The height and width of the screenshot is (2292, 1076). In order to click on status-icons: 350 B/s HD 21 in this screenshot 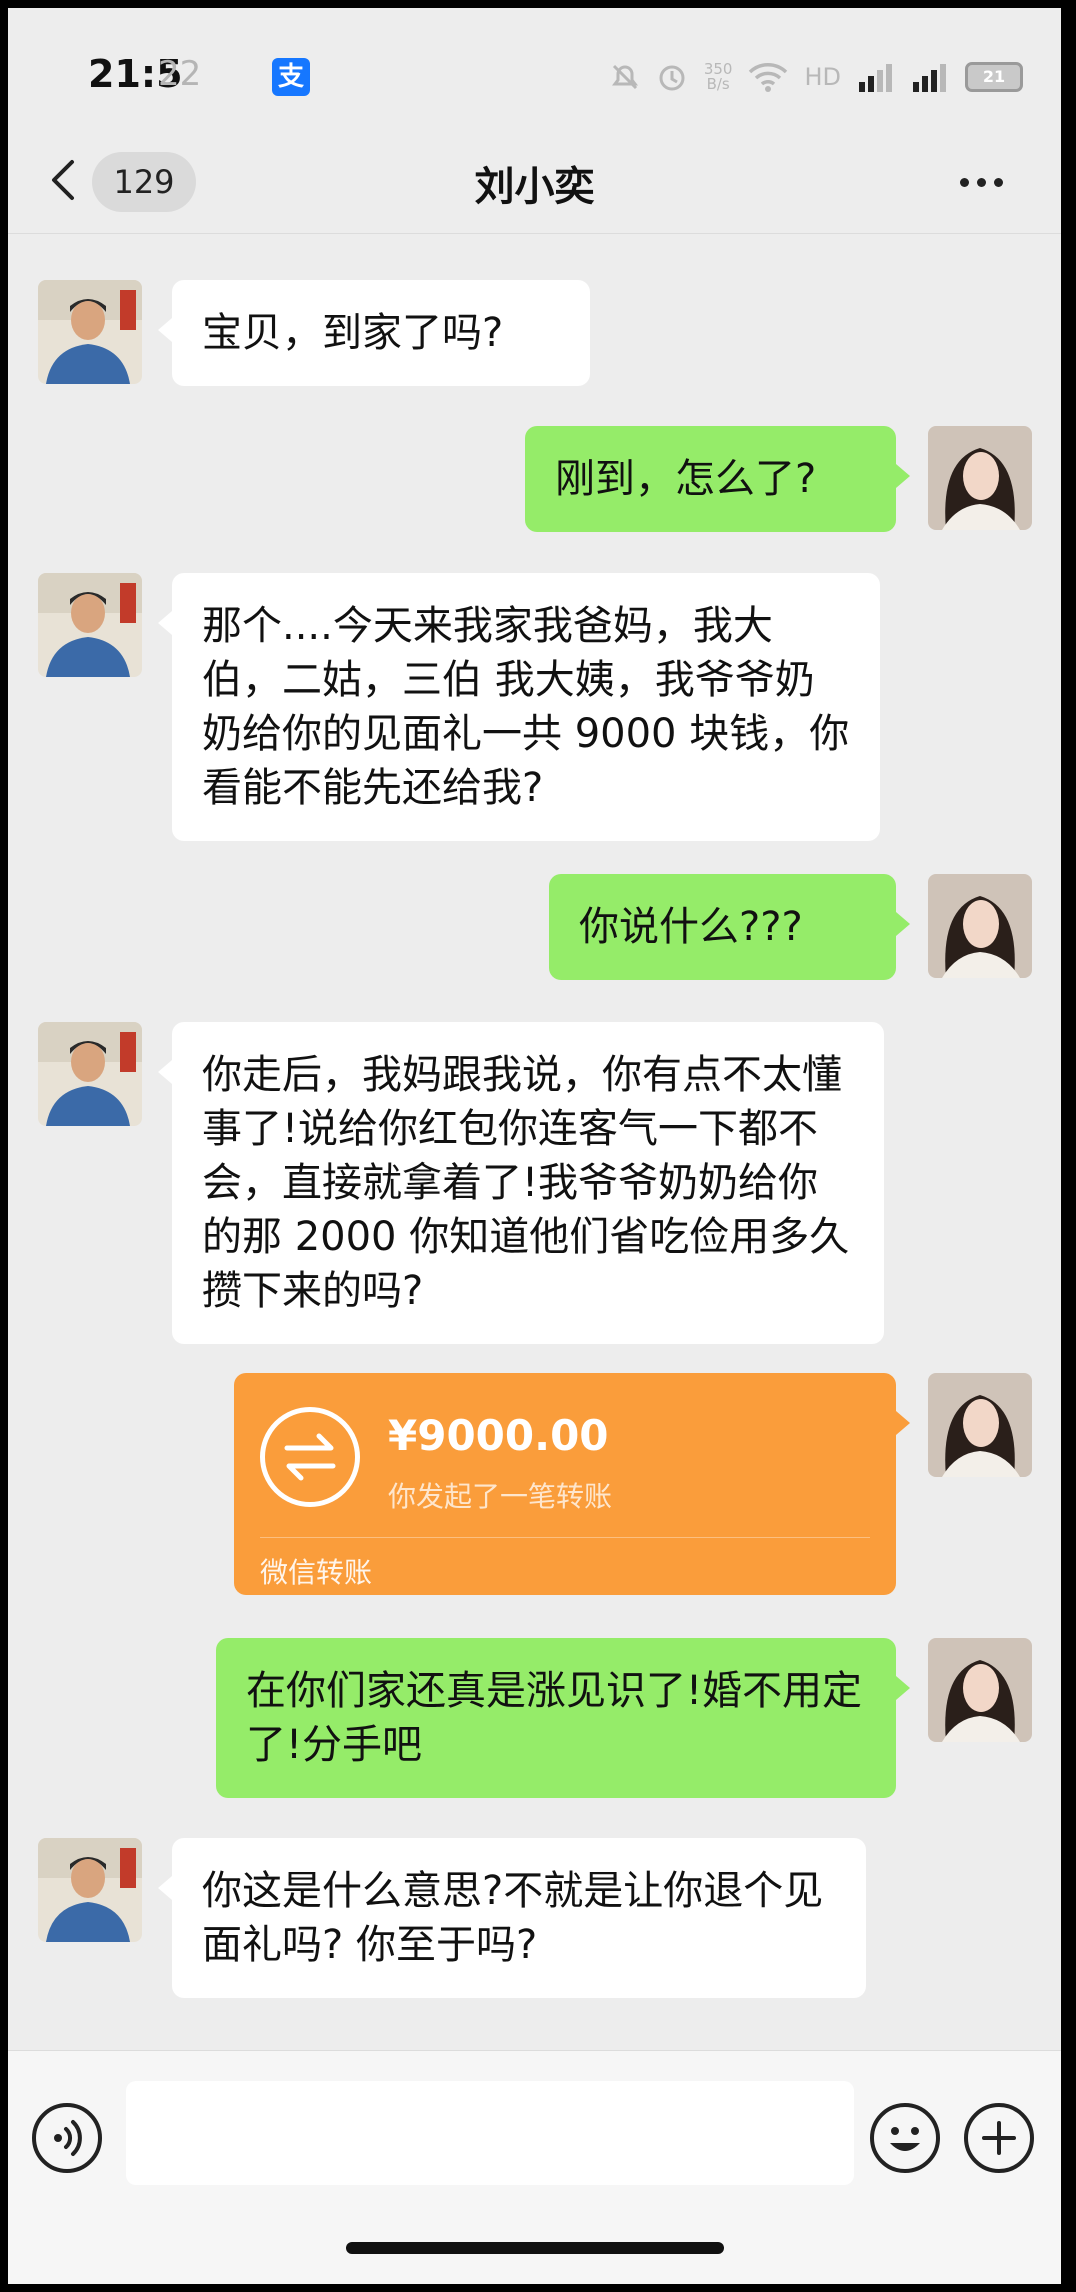, I will do `click(816, 77)`.